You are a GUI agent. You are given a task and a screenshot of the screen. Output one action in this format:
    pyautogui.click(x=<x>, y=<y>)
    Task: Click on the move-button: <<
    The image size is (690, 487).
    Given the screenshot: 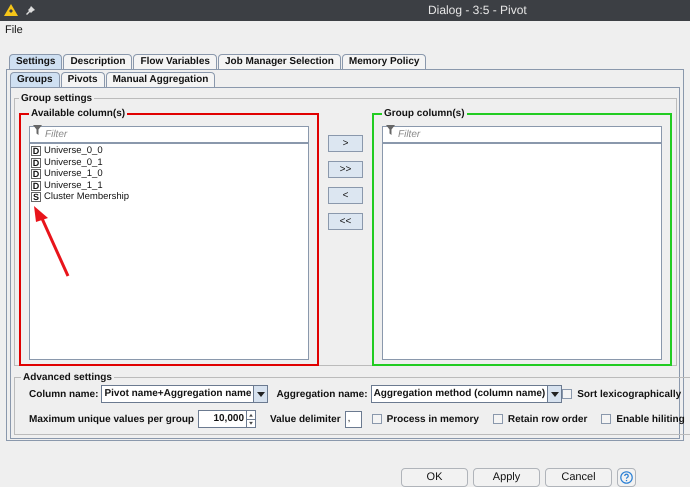 What is the action you would take?
    pyautogui.click(x=345, y=221)
    